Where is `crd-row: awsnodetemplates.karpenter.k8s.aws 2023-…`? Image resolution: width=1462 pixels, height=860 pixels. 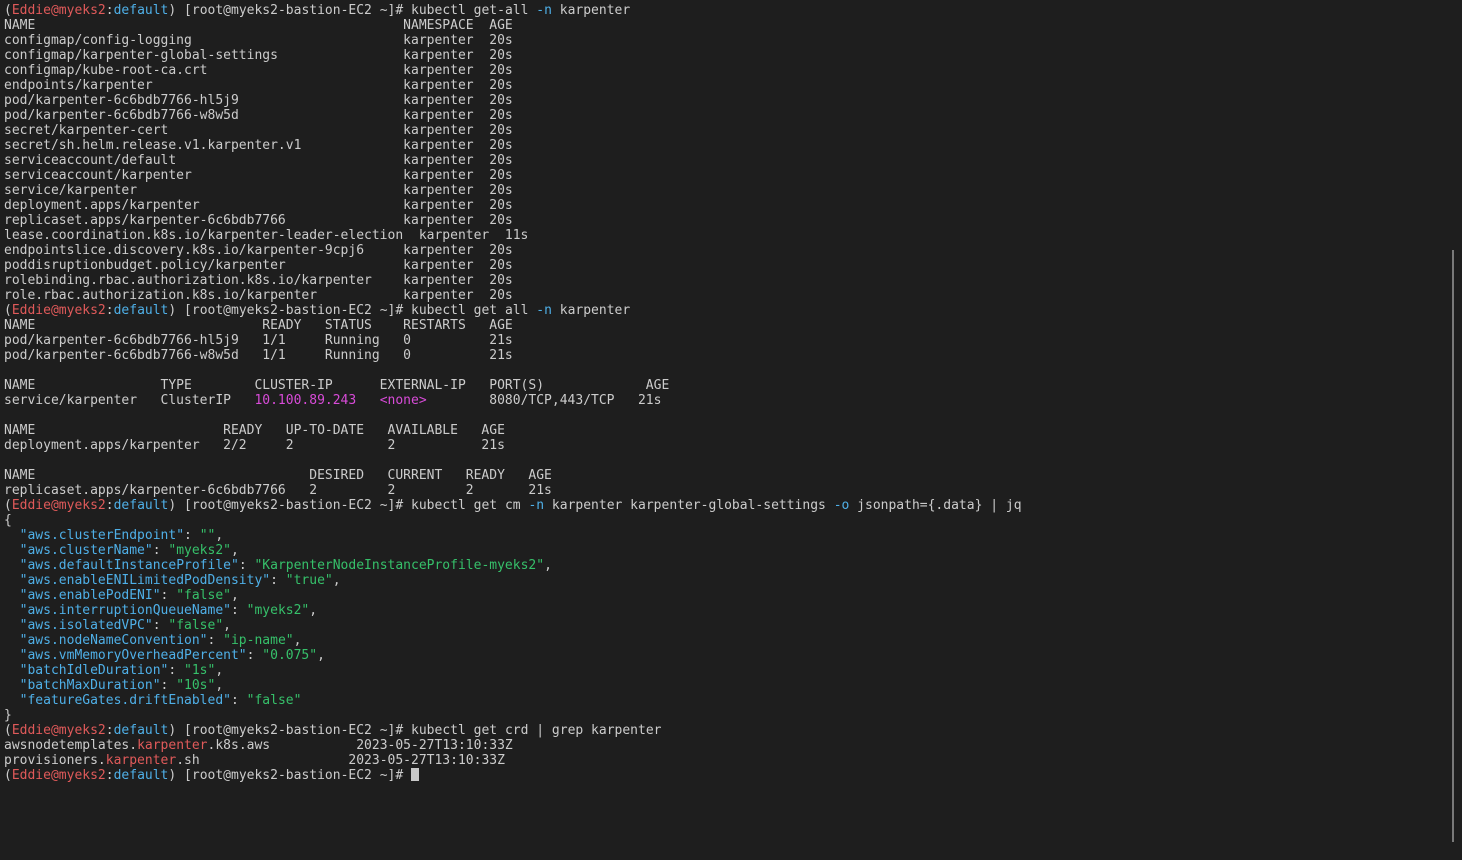 crd-row: awsnodetemplates.karpenter.k8s.aws 2023-… is located at coordinates (733, 745).